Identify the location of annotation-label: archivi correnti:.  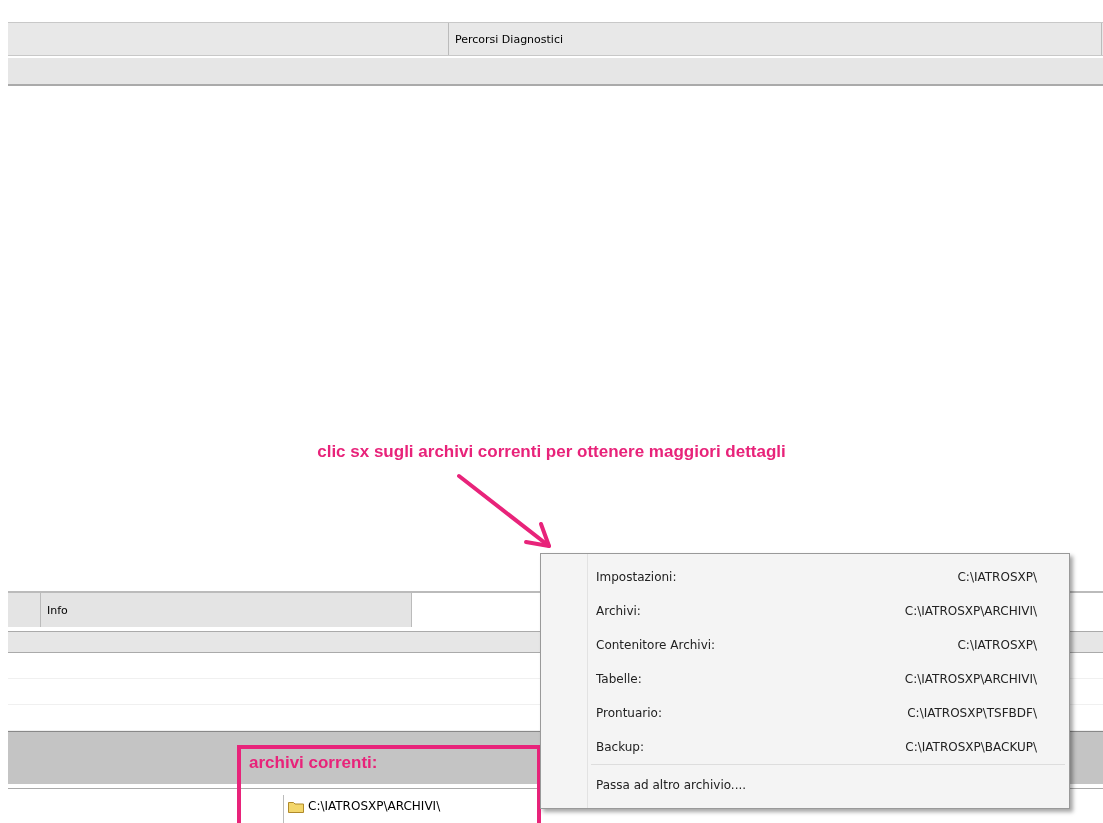
(313, 762).